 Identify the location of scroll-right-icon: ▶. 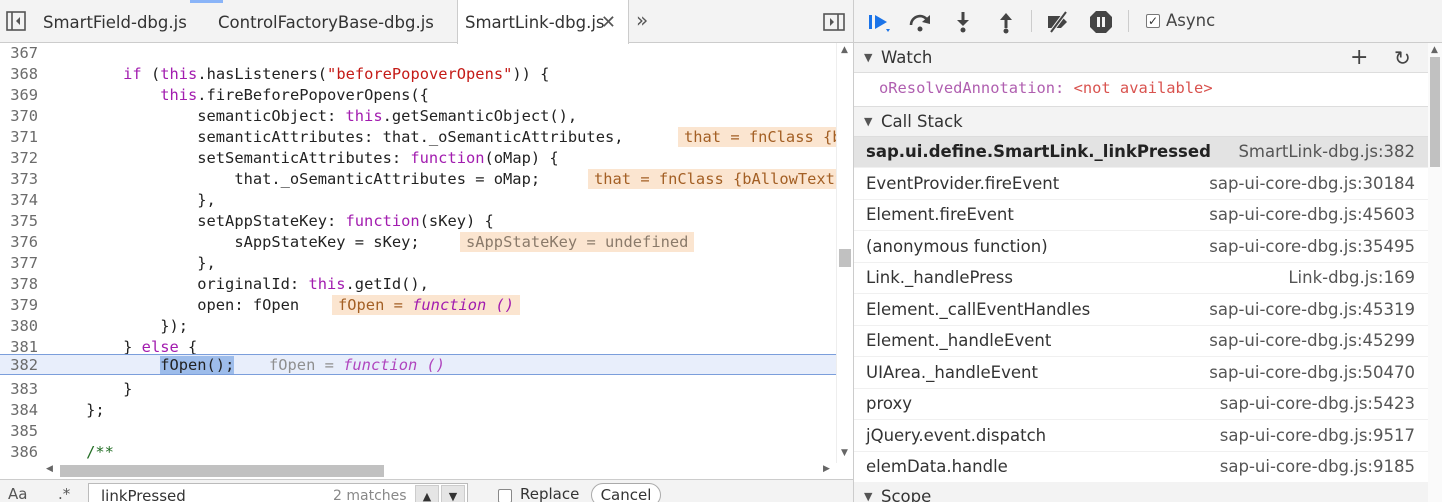
(826, 469).